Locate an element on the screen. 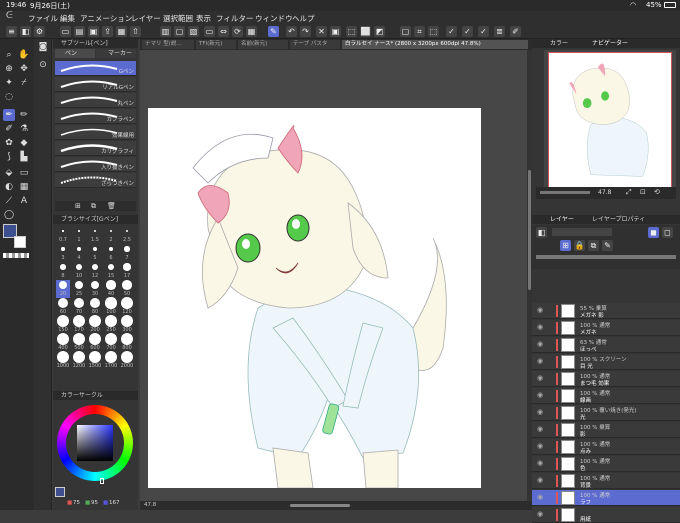 The image size is (680, 523). quick-access-icon: ◧ is located at coordinates (25, 31).